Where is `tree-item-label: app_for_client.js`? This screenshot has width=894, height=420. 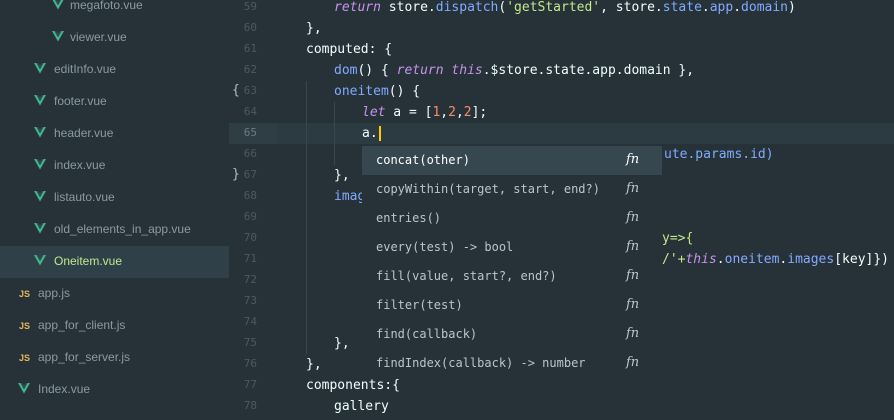 tree-item-label: app_for_client.js is located at coordinates (82, 325).